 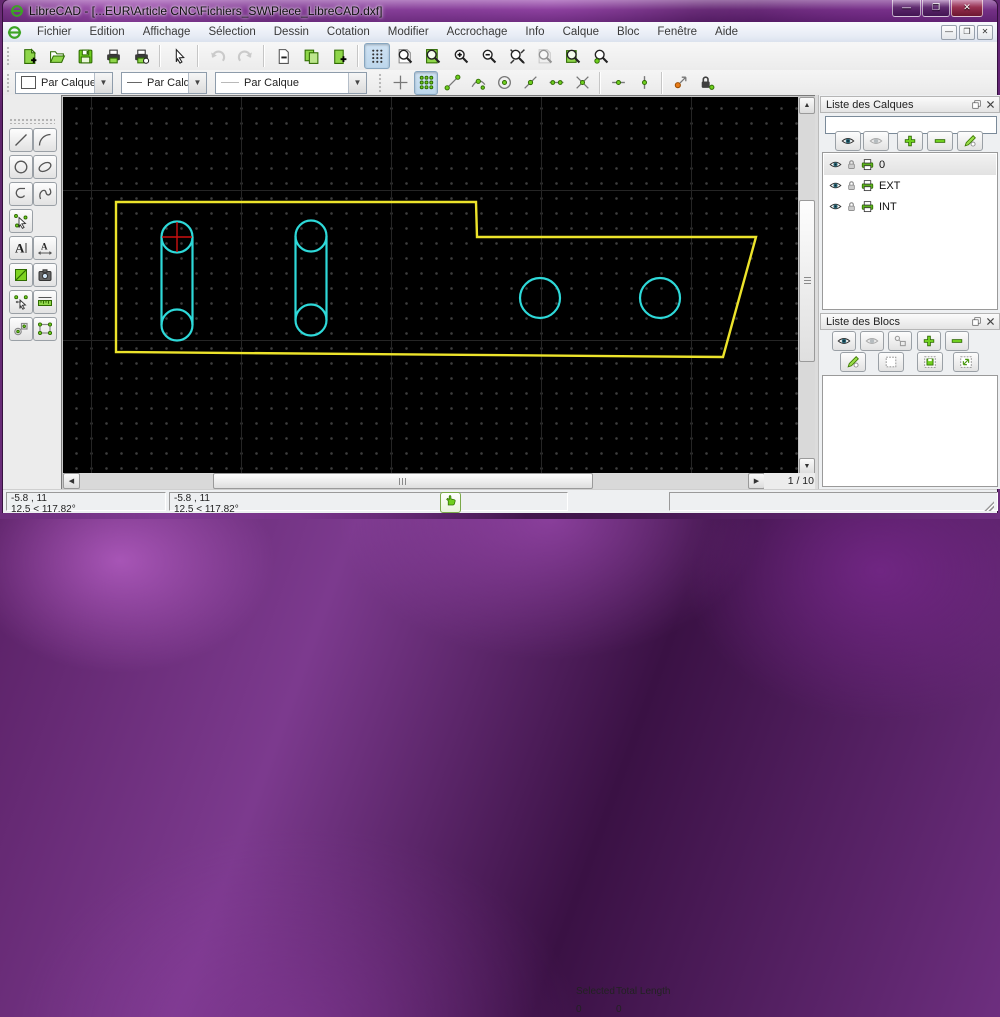 What do you see at coordinates (57, 56) in the screenshot?
I see `open-file-button` at bounding box center [57, 56].